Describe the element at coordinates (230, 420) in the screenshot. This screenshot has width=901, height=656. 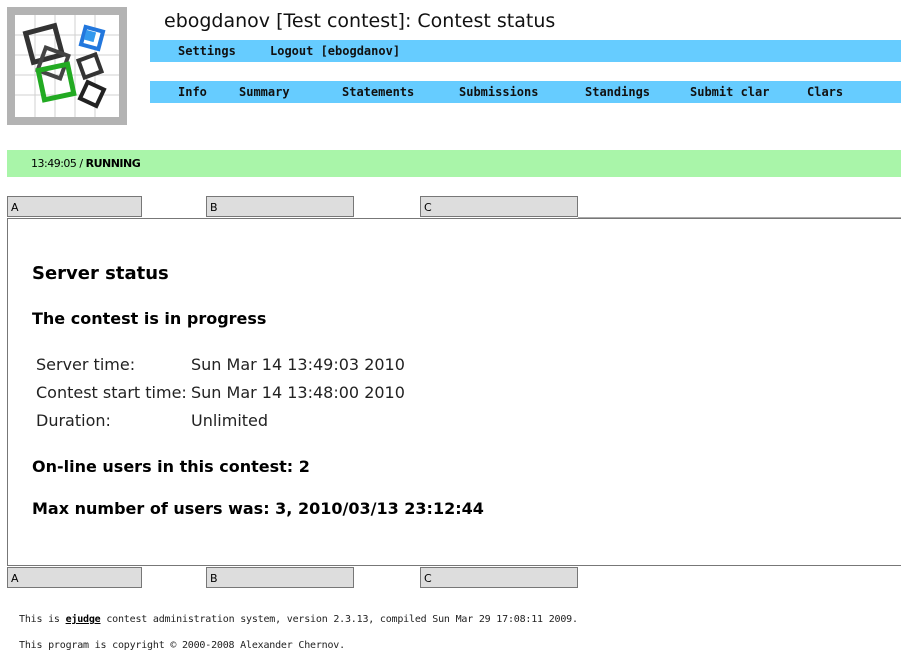
I see `duration-value: Unlimited` at that location.